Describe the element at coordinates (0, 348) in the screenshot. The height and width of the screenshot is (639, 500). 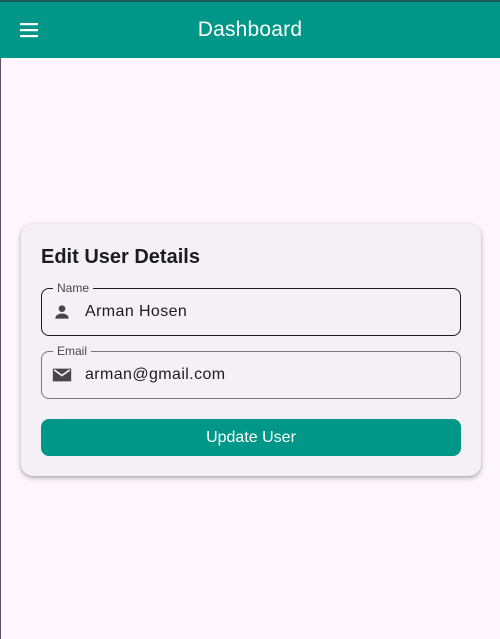
I see `window-edge` at that location.